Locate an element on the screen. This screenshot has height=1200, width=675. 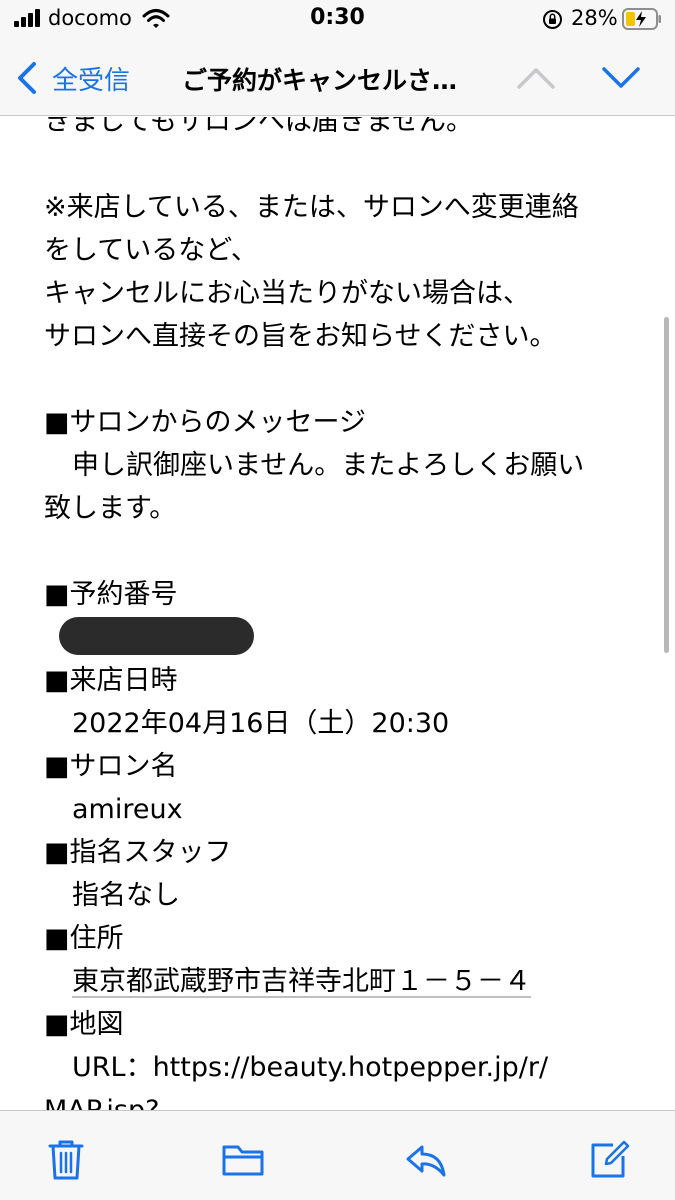
trash-icon is located at coordinates (66, 1159).